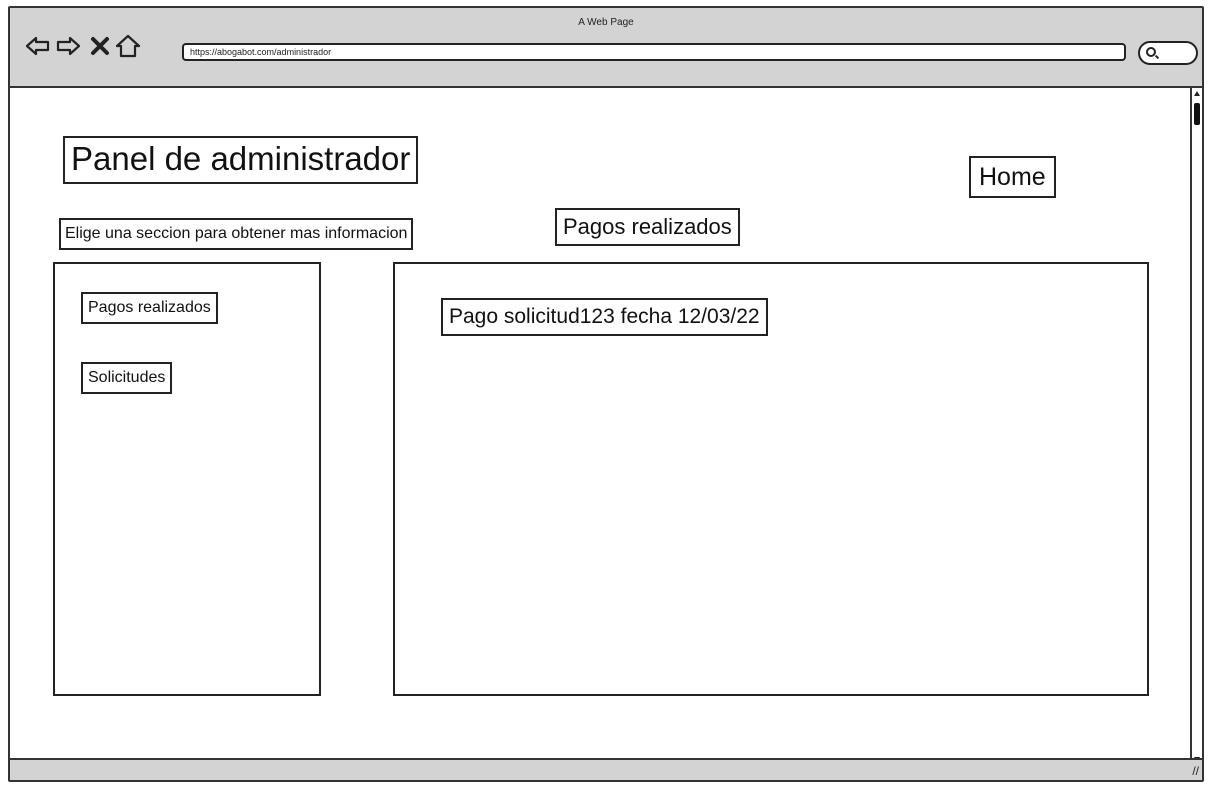 The image size is (1211, 786). What do you see at coordinates (38, 46) in the screenshot?
I see `back-arrow-icon` at bounding box center [38, 46].